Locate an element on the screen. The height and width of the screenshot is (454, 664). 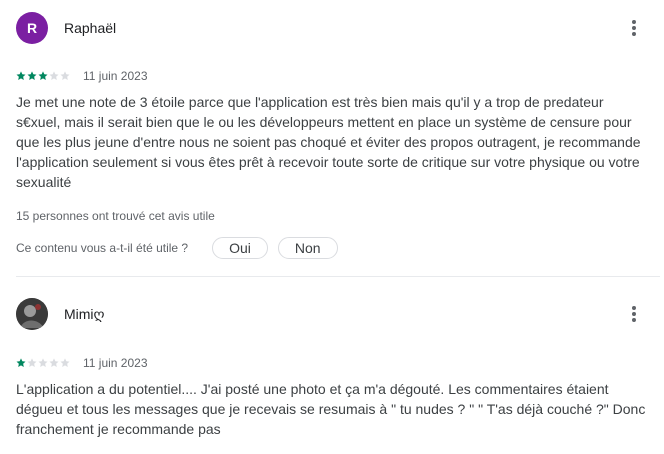
avatar: R is located at coordinates (32, 28).